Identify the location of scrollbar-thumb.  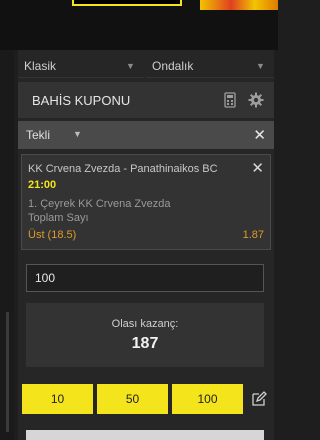
(7, 372).